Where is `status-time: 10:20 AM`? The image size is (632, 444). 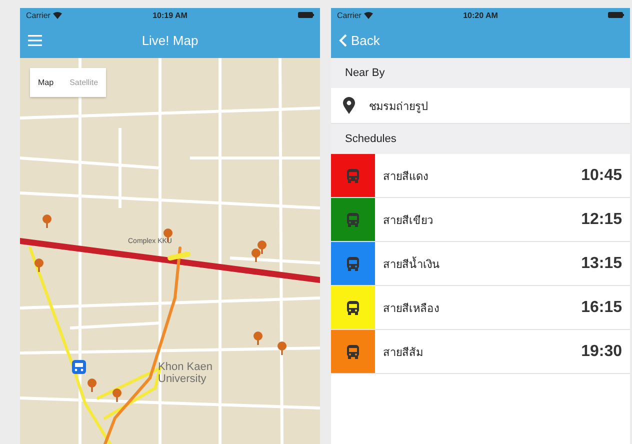 status-time: 10:20 AM is located at coordinates (480, 15).